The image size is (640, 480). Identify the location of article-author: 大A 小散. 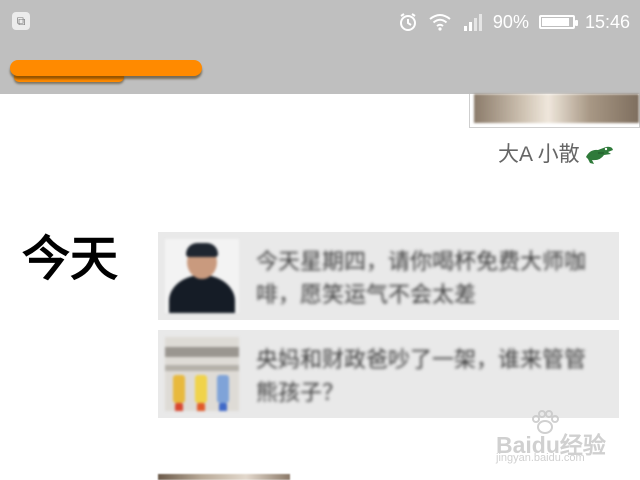
(556, 153).